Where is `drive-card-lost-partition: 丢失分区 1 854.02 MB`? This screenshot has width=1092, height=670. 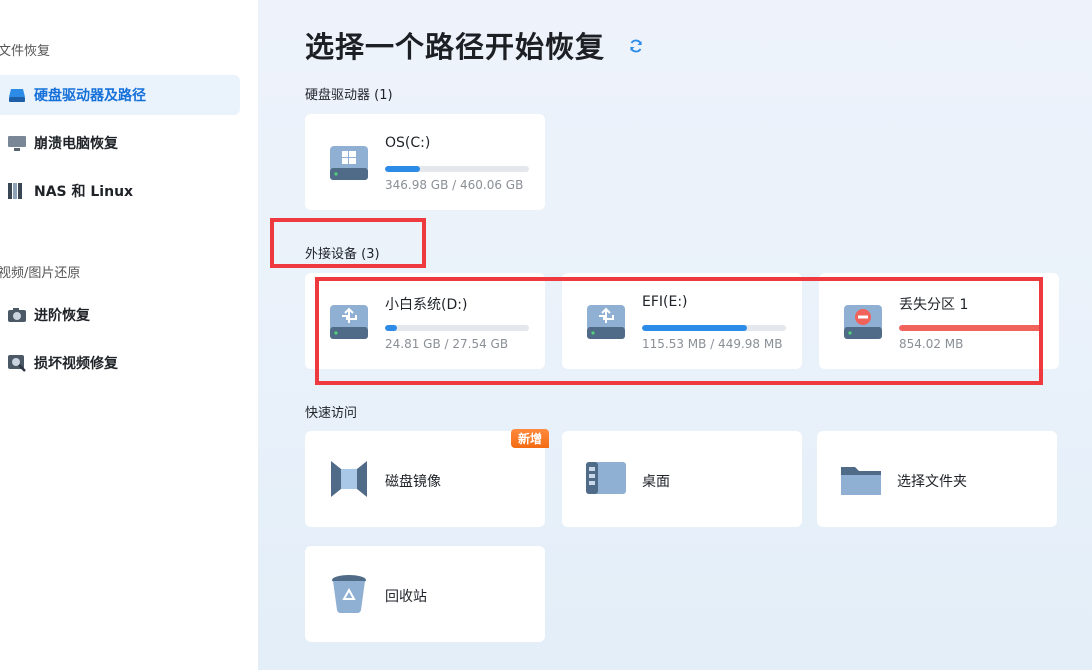 drive-card-lost-partition: 丢失分区 1 854.02 MB is located at coordinates (939, 321).